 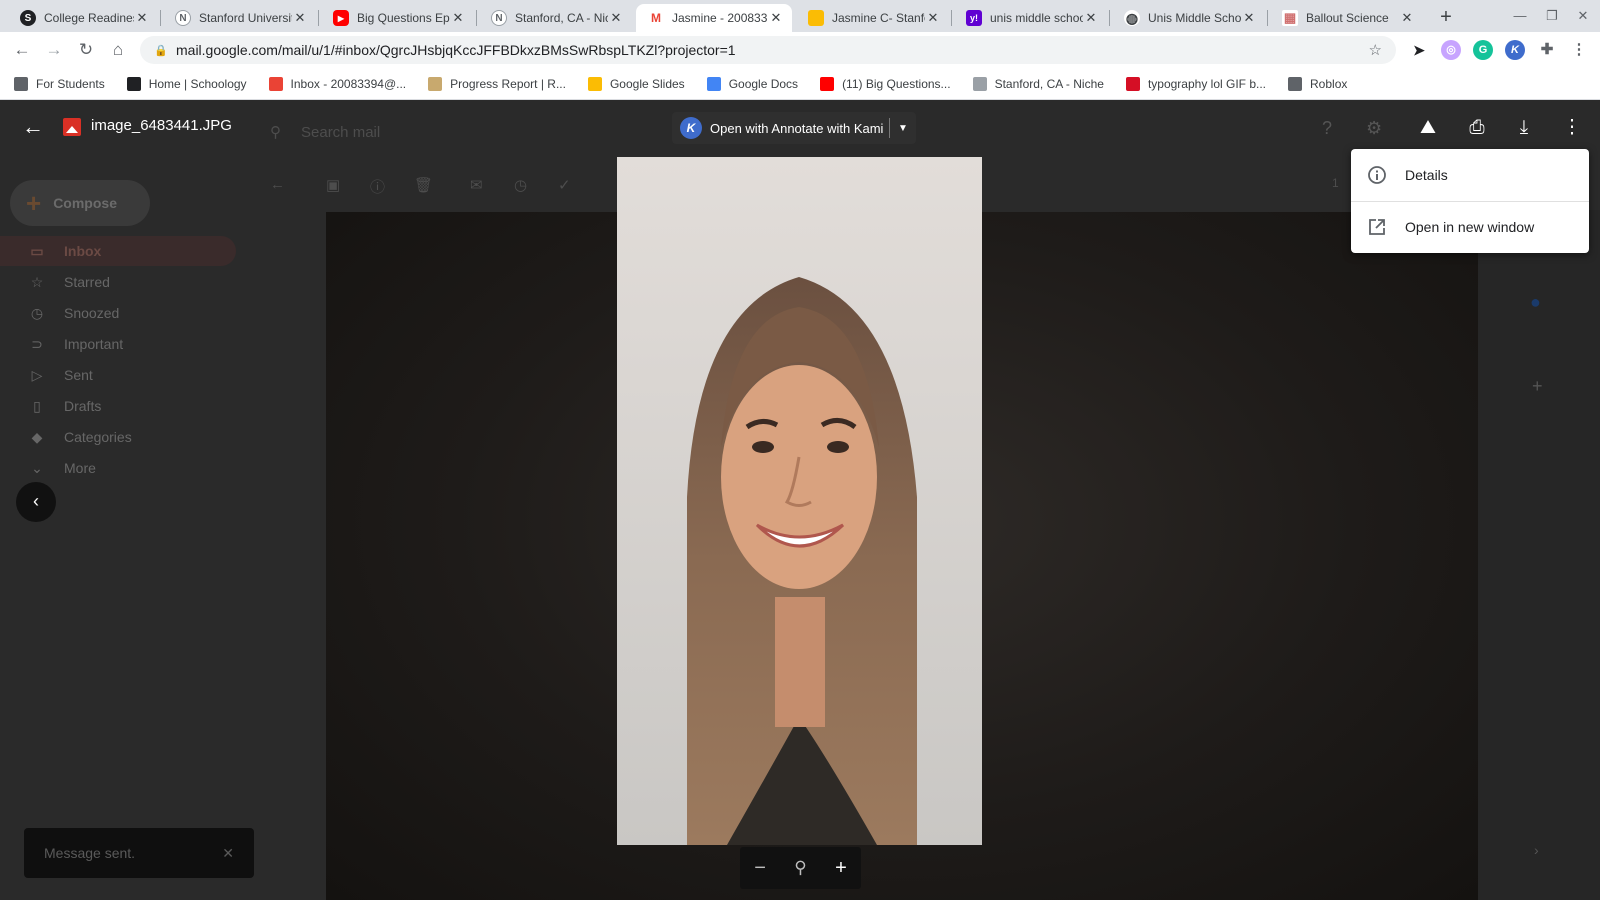 I want to click on tab-title: Ballout Science, so click(x=1347, y=18).